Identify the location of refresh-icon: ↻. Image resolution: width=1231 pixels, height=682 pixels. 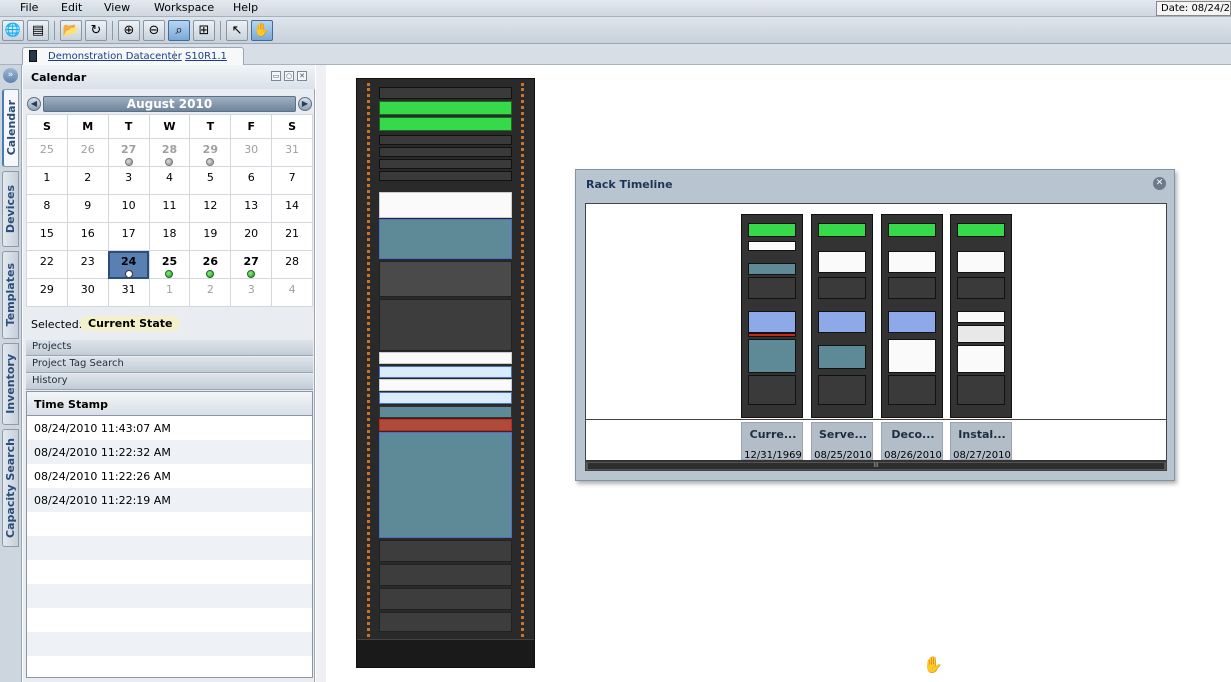
(96, 30).